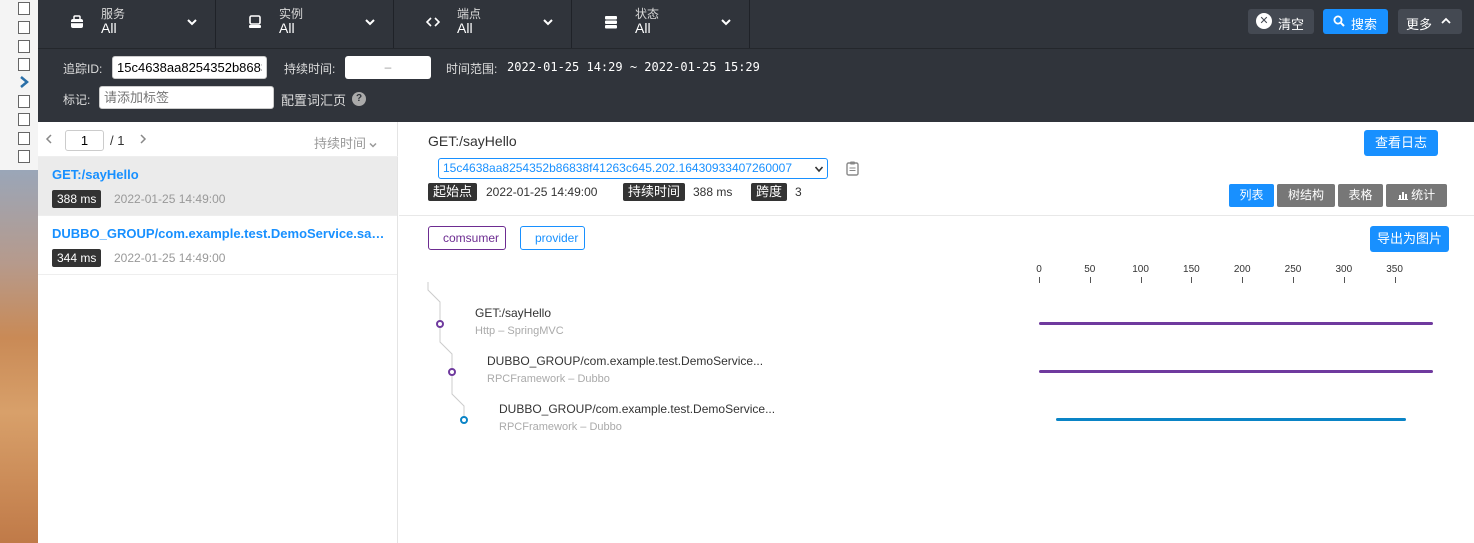 The width and height of the screenshot is (1474, 543). I want to click on tag-input, so click(186, 97).